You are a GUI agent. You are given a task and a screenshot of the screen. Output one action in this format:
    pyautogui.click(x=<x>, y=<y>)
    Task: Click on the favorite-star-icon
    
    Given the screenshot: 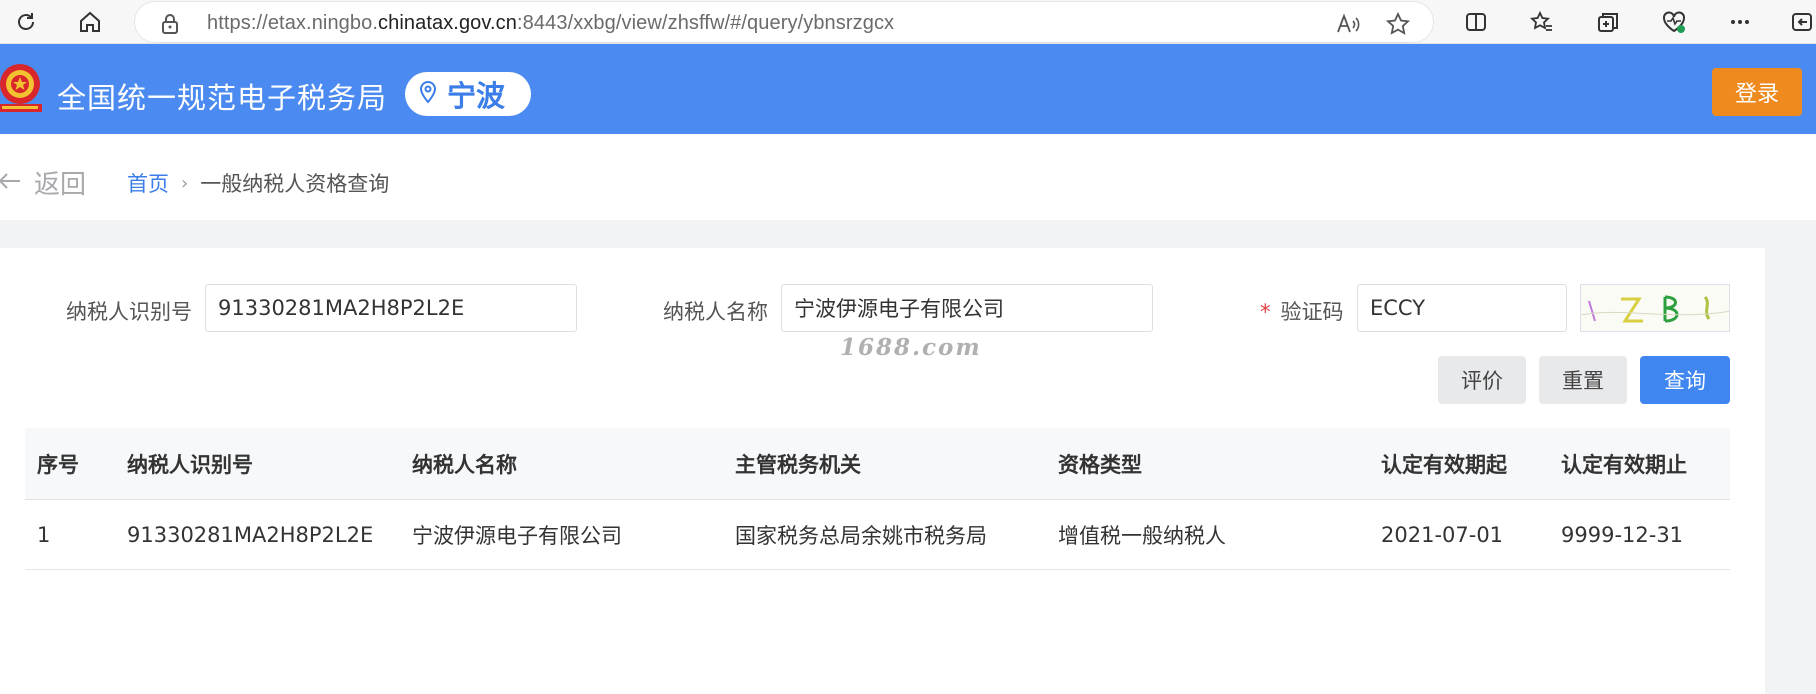 What is the action you would take?
    pyautogui.click(x=1398, y=24)
    